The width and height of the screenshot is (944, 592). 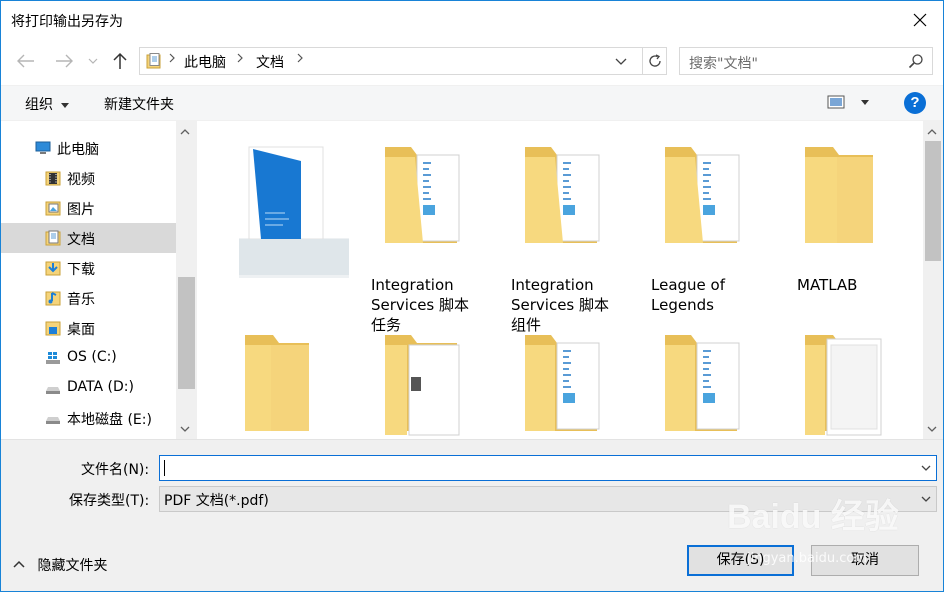 What do you see at coordinates (548, 468) in the screenshot?
I see `filename-input` at bounding box center [548, 468].